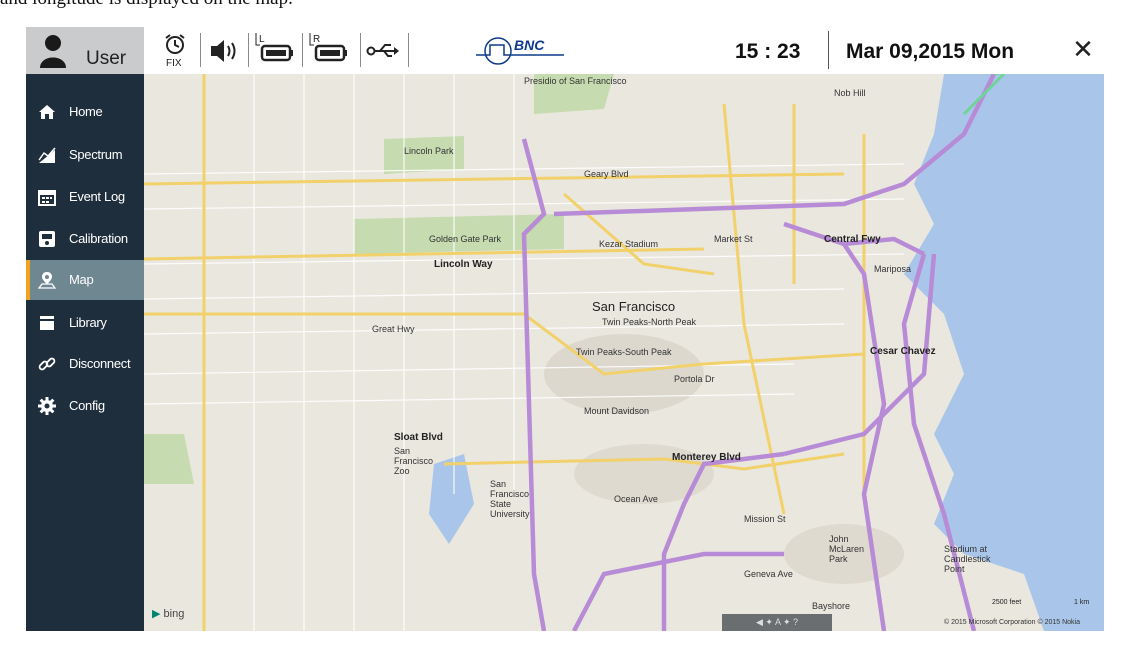  What do you see at coordinates (1007, 602) in the screenshot?
I see `scale-feet: 2500 feet` at bounding box center [1007, 602].